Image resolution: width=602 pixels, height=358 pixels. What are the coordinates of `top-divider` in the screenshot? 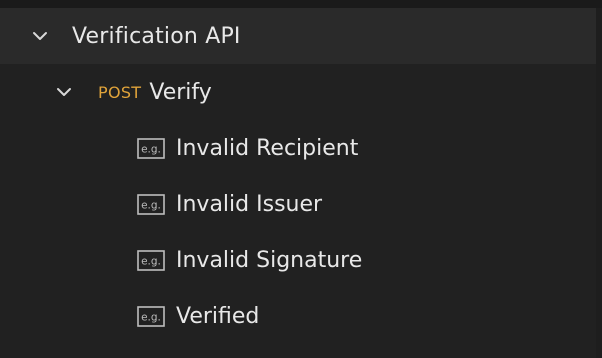 It's located at (301, 4).